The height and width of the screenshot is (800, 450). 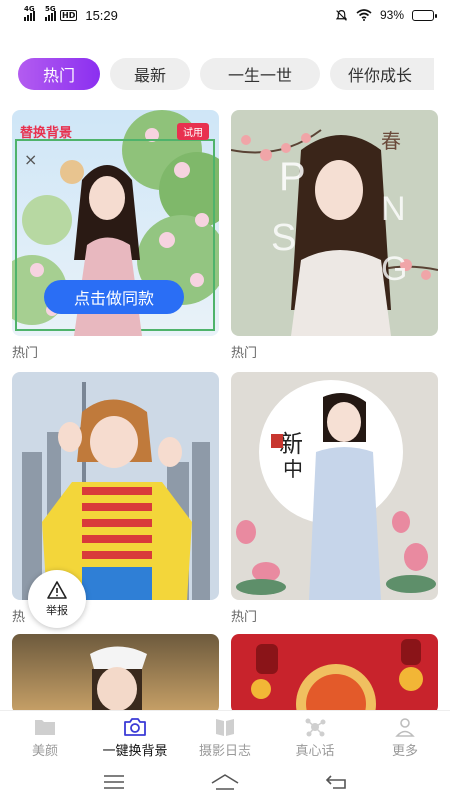 I want to click on nav-label: 真心话, so click(x=315, y=751).